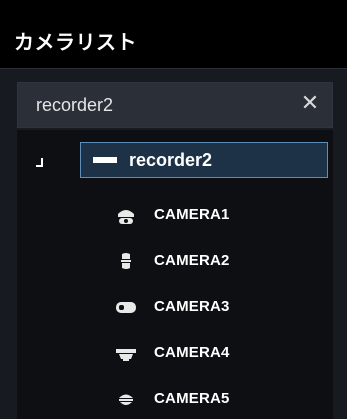 The height and width of the screenshot is (419, 347). What do you see at coordinates (192, 352) in the screenshot?
I see `camera-label: CAMERA4` at bounding box center [192, 352].